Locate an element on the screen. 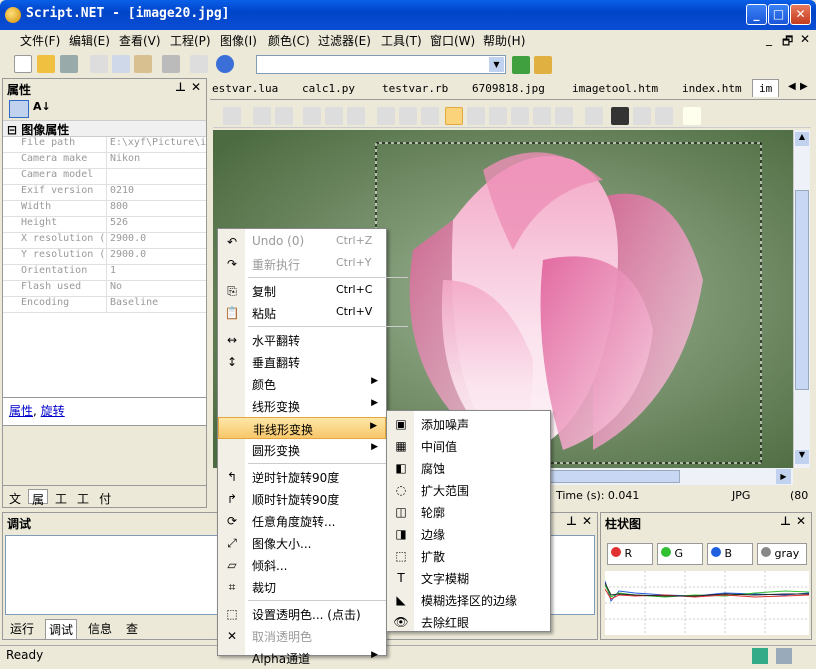 This screenshot has width=816, height=669. property-value: Baseline is located at coordinates (132, 304).